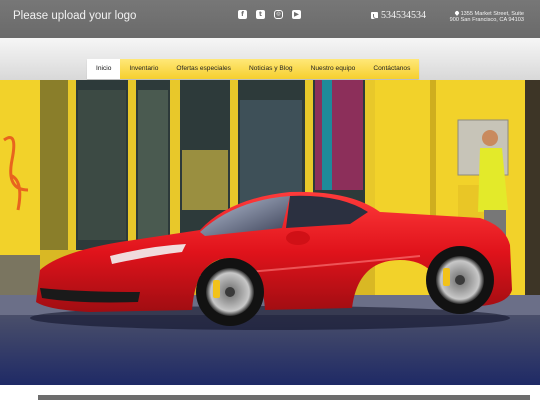 This screenshot has width=540, height=400. I want to click on social-links: f t ◎ ▶, so click(269, 14).